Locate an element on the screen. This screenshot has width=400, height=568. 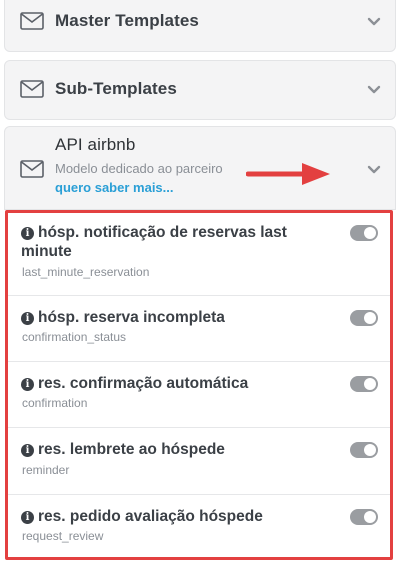
template-label: i hósp. reserva incompleta is located at coordinates (181, 317).